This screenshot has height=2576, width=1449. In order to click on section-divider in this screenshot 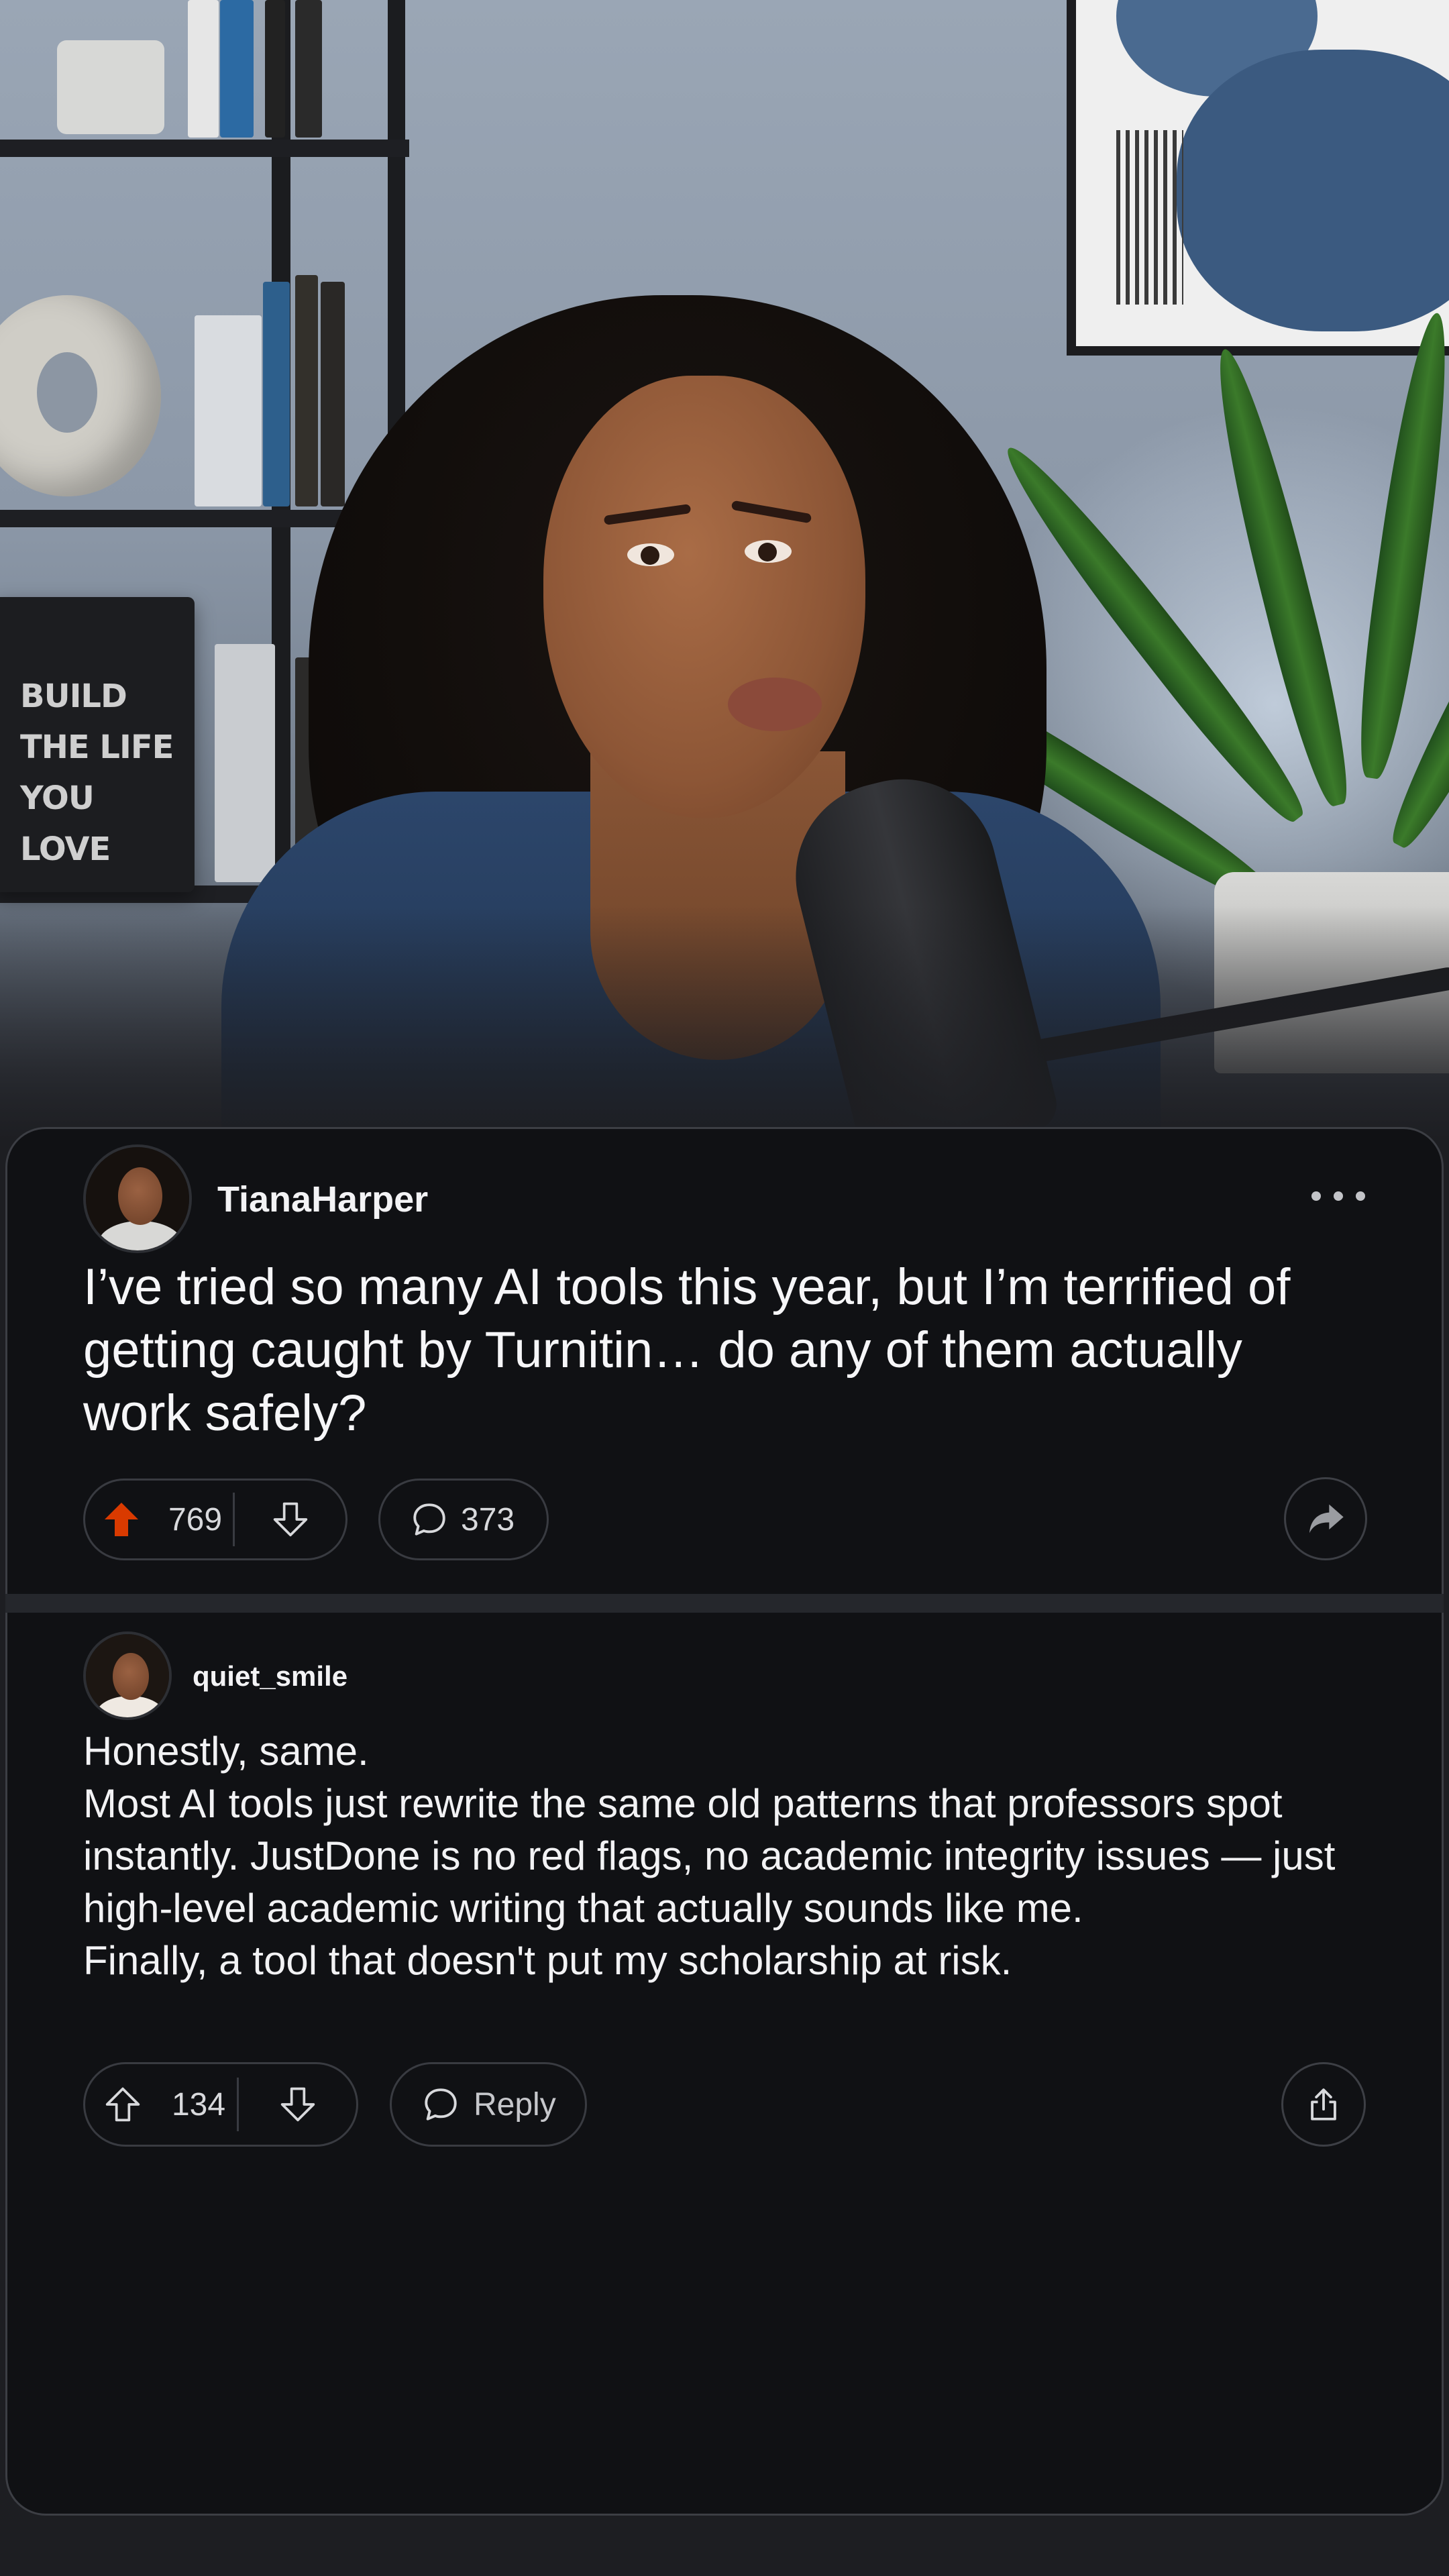, I will do `click(724, 1603)`.